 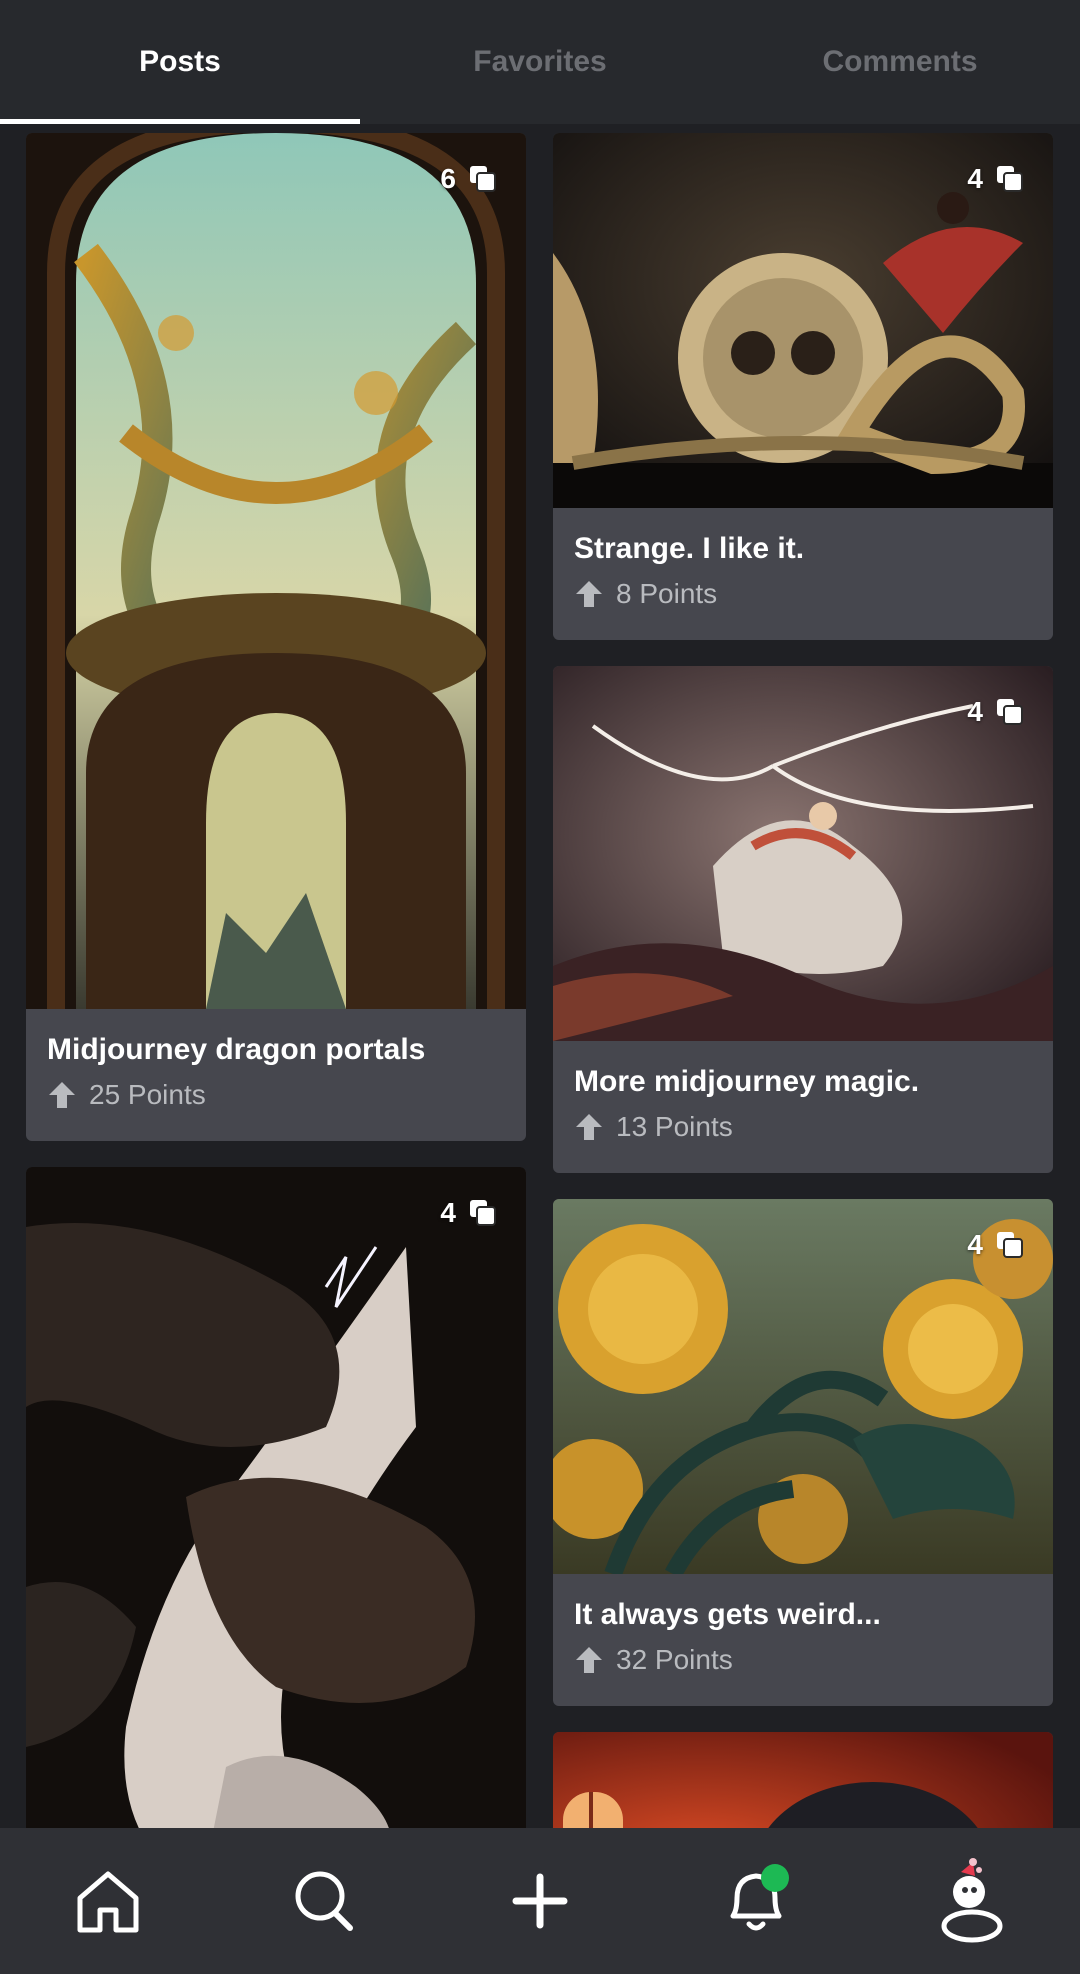 I want to click on post-card: 4 It always gets weird... 32 Points, so click(x=803, y=1452).